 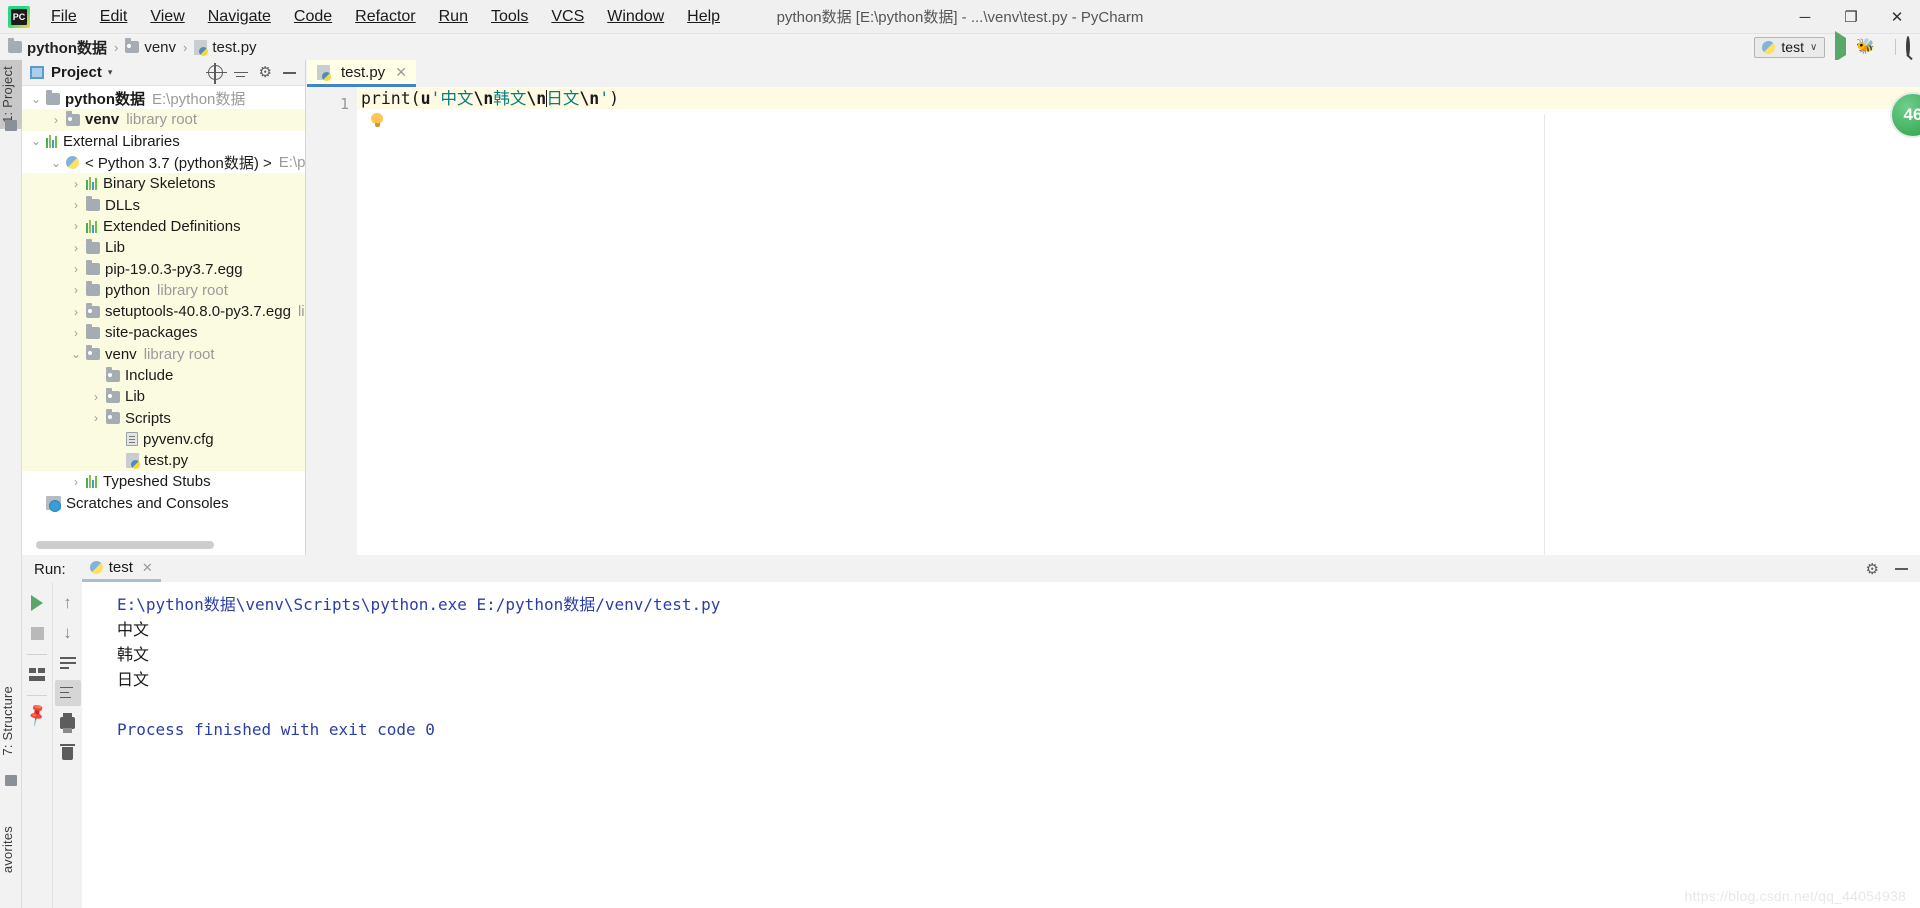 I want to click on debug-button: 🐝, so click(x=1865, y=47).